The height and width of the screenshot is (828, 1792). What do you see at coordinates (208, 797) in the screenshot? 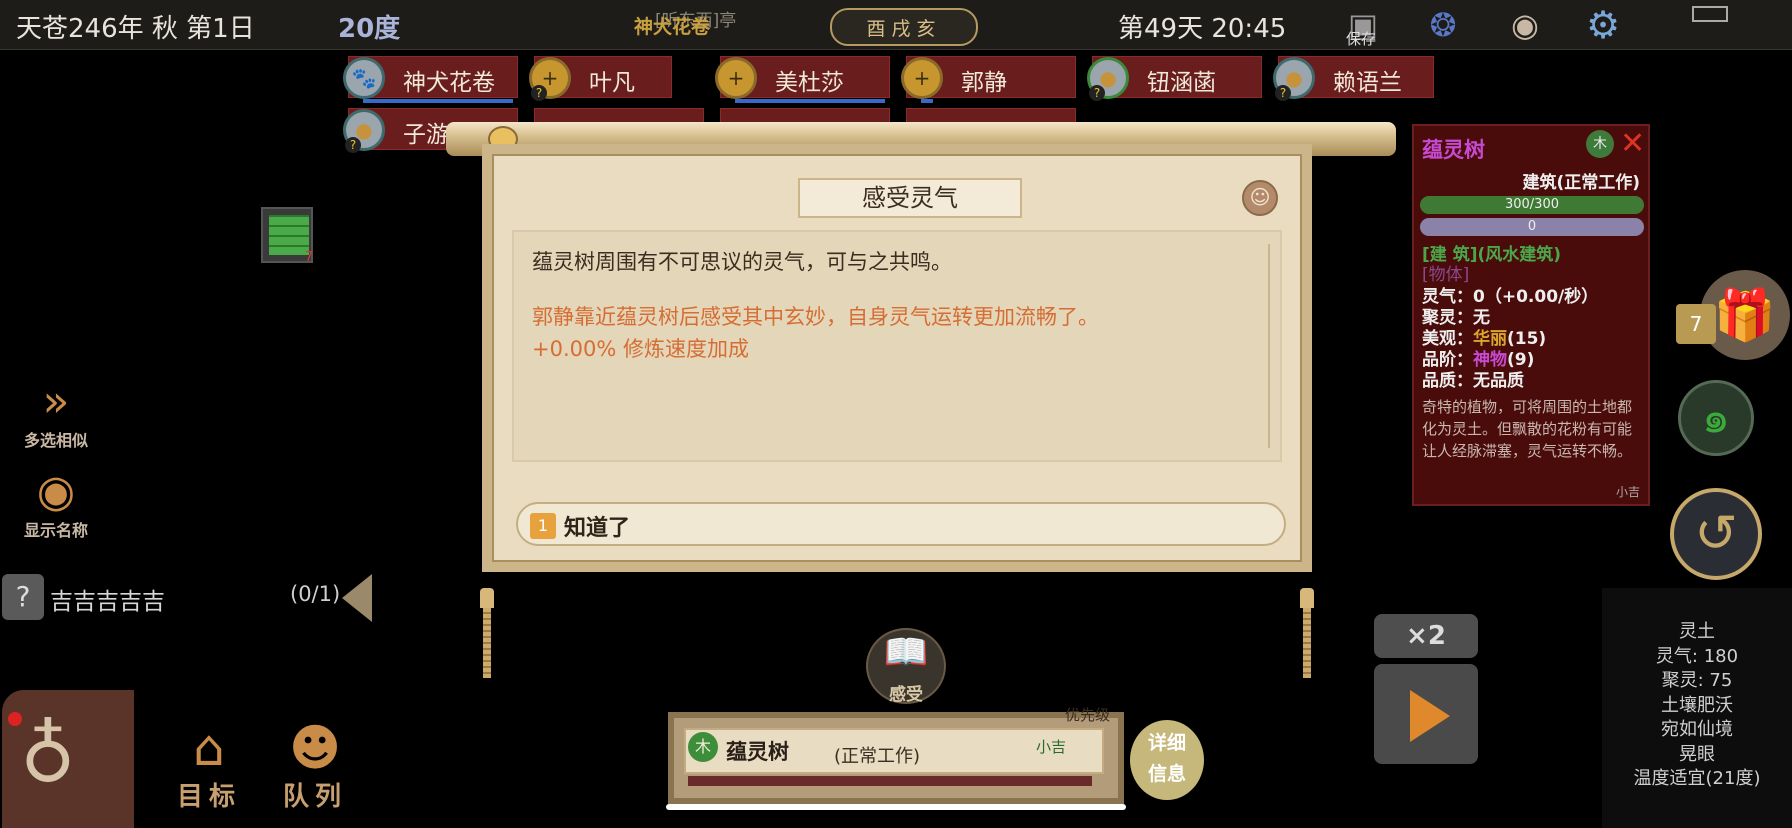
I see `target-label: 目标` at bounding box center [208, 797].